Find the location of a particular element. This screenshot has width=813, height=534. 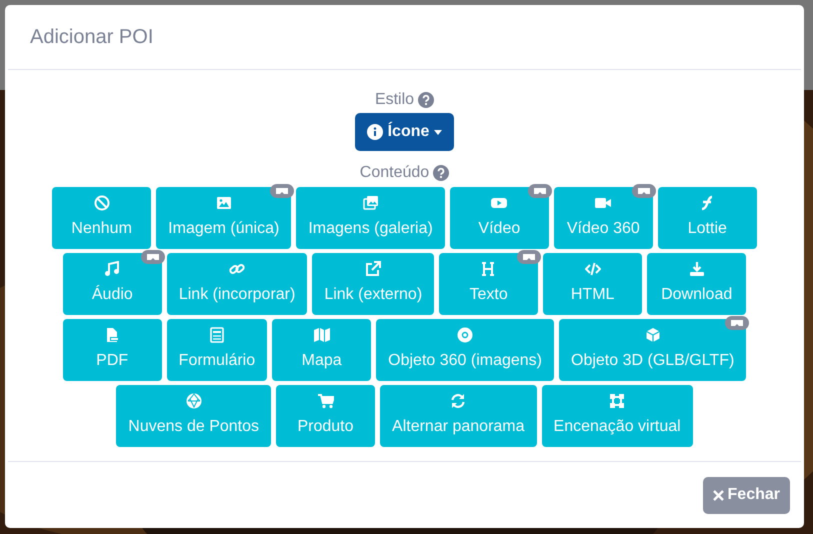

prohibited-icon is located at coordinates (102, 203).